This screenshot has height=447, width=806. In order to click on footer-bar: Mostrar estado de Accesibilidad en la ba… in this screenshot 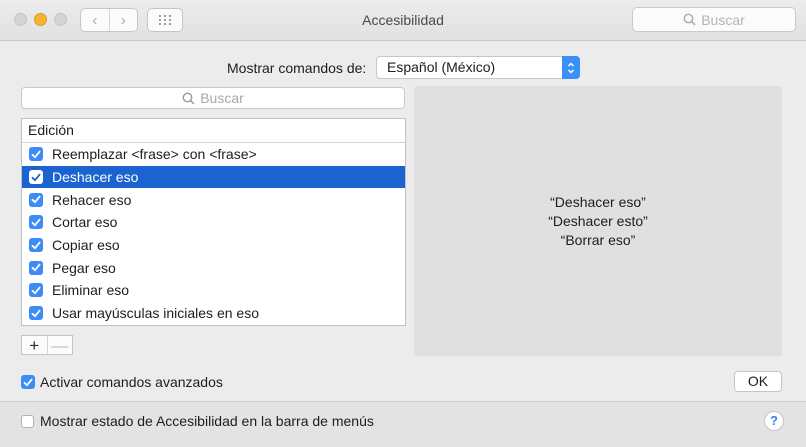, I will do `click(403, 424)`.